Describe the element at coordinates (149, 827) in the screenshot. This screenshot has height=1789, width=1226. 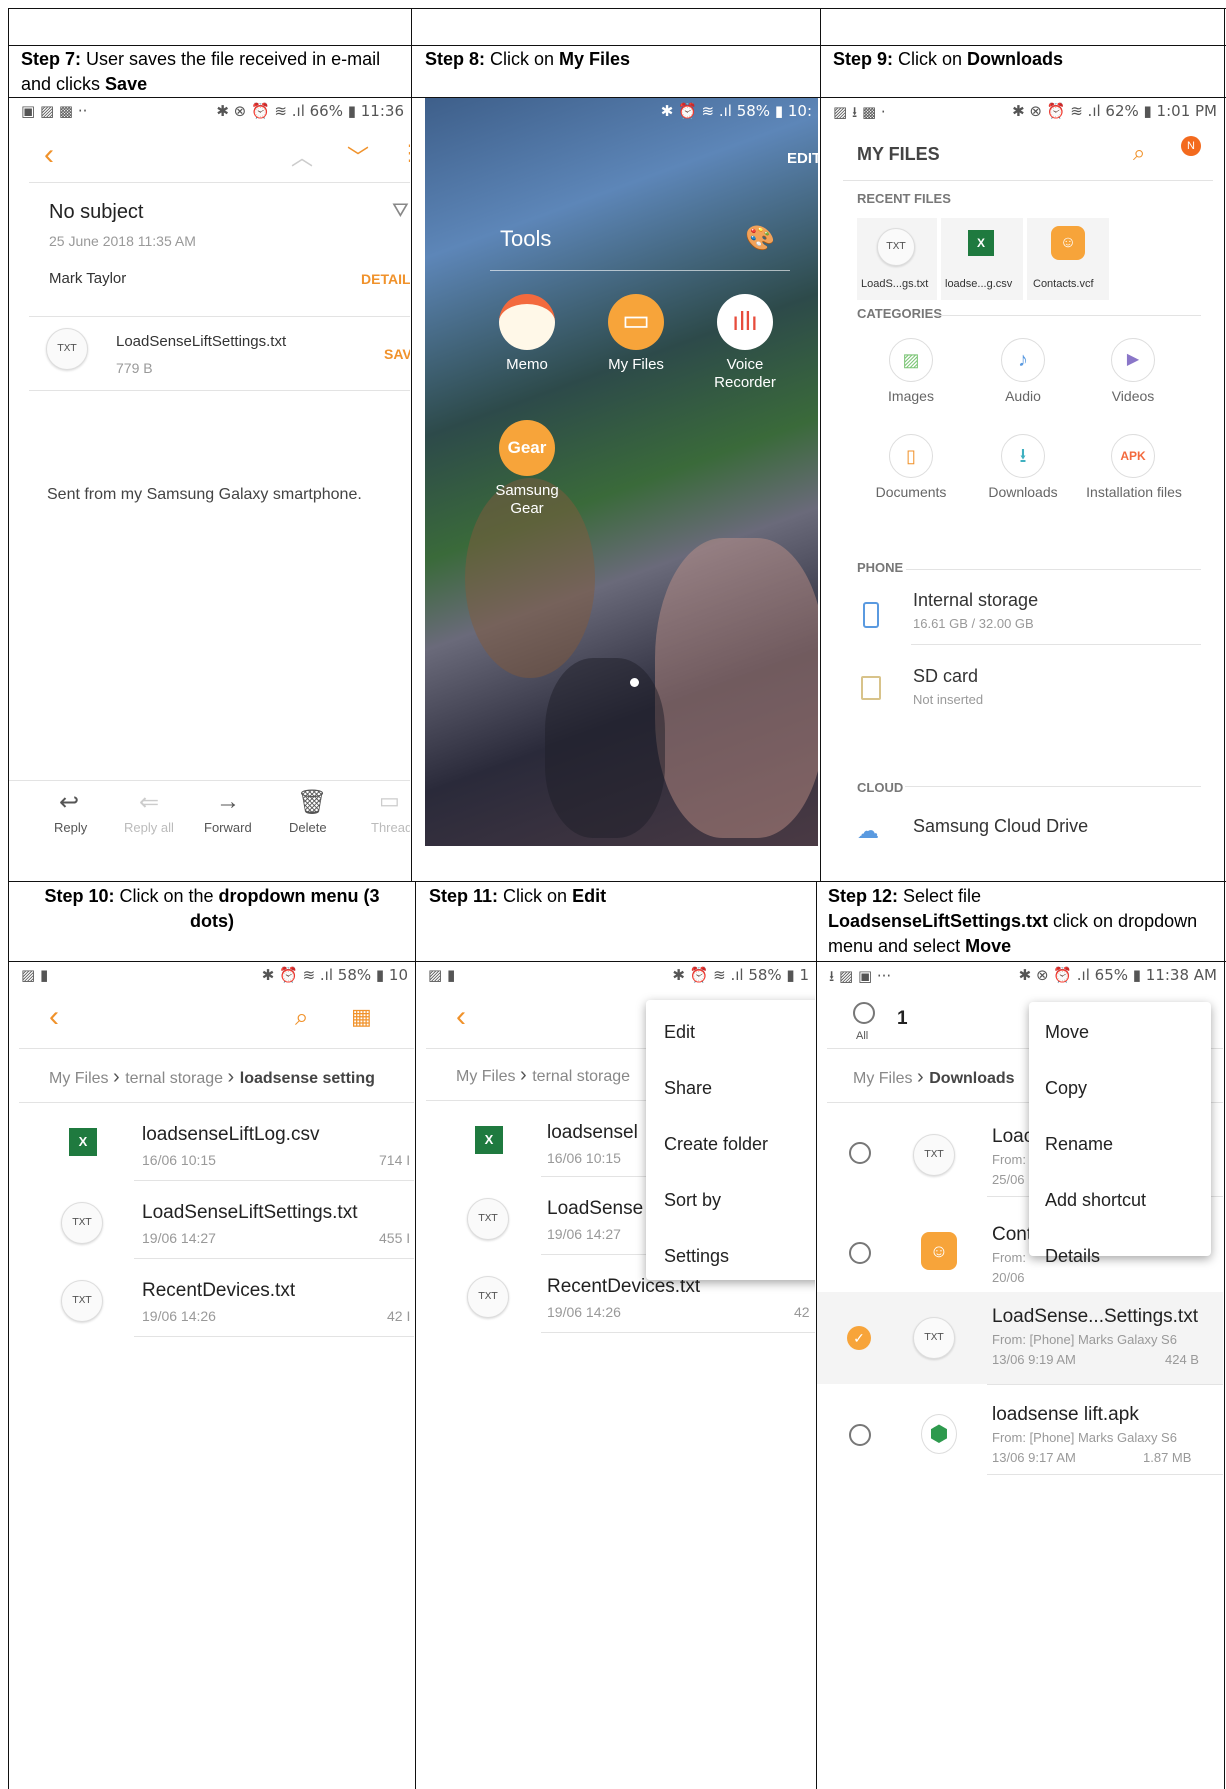
I see `reply-all-button: Reply all` at that location.